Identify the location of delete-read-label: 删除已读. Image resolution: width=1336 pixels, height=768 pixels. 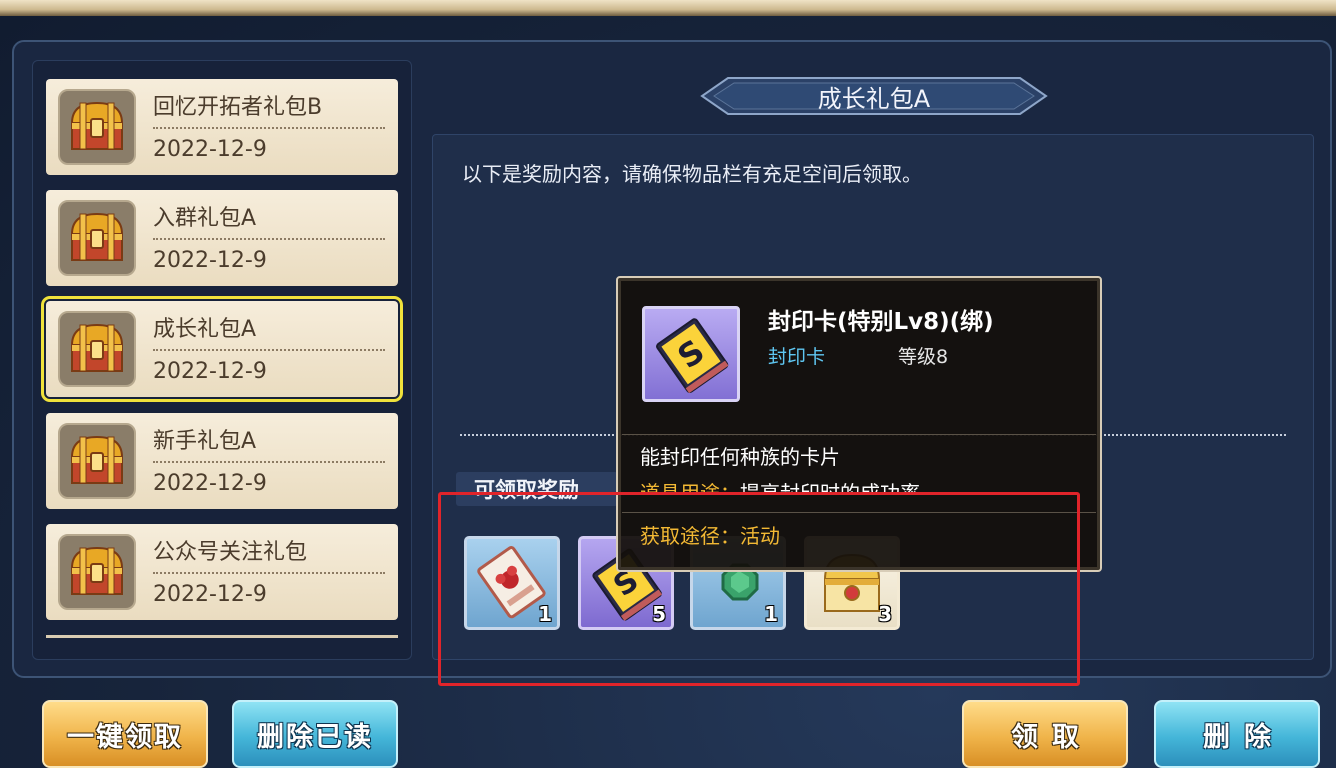
(315, 737).